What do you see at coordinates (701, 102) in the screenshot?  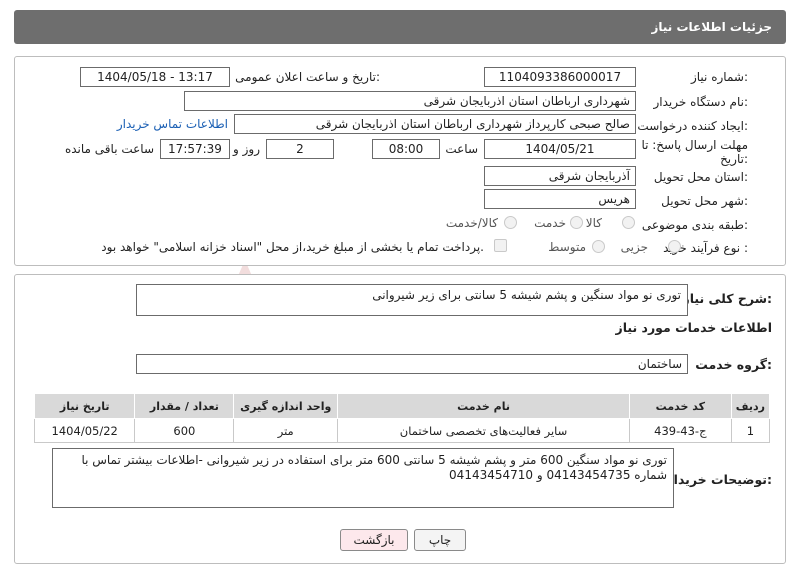 I see `buyer-org-label: نام دستگاه خریدار:` at bounding box center [701, 102].